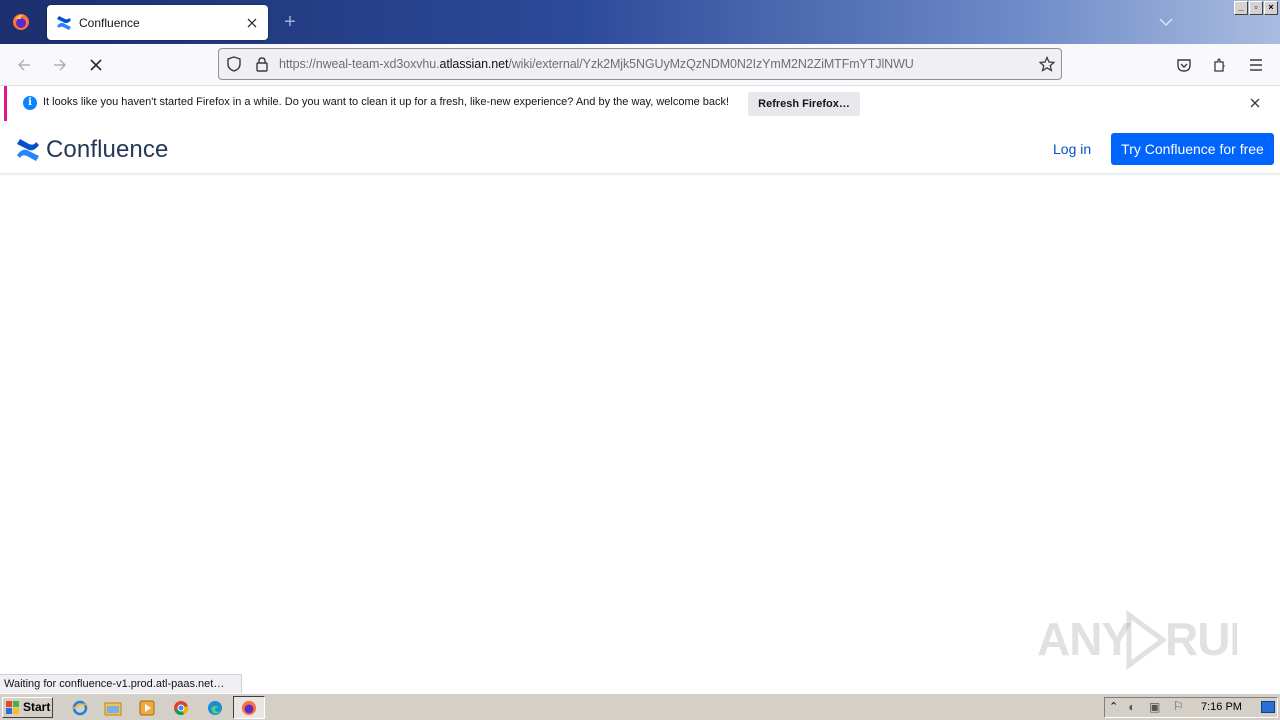  I want to click on watermark-logo: ANY RUN, so click(1137, 640).